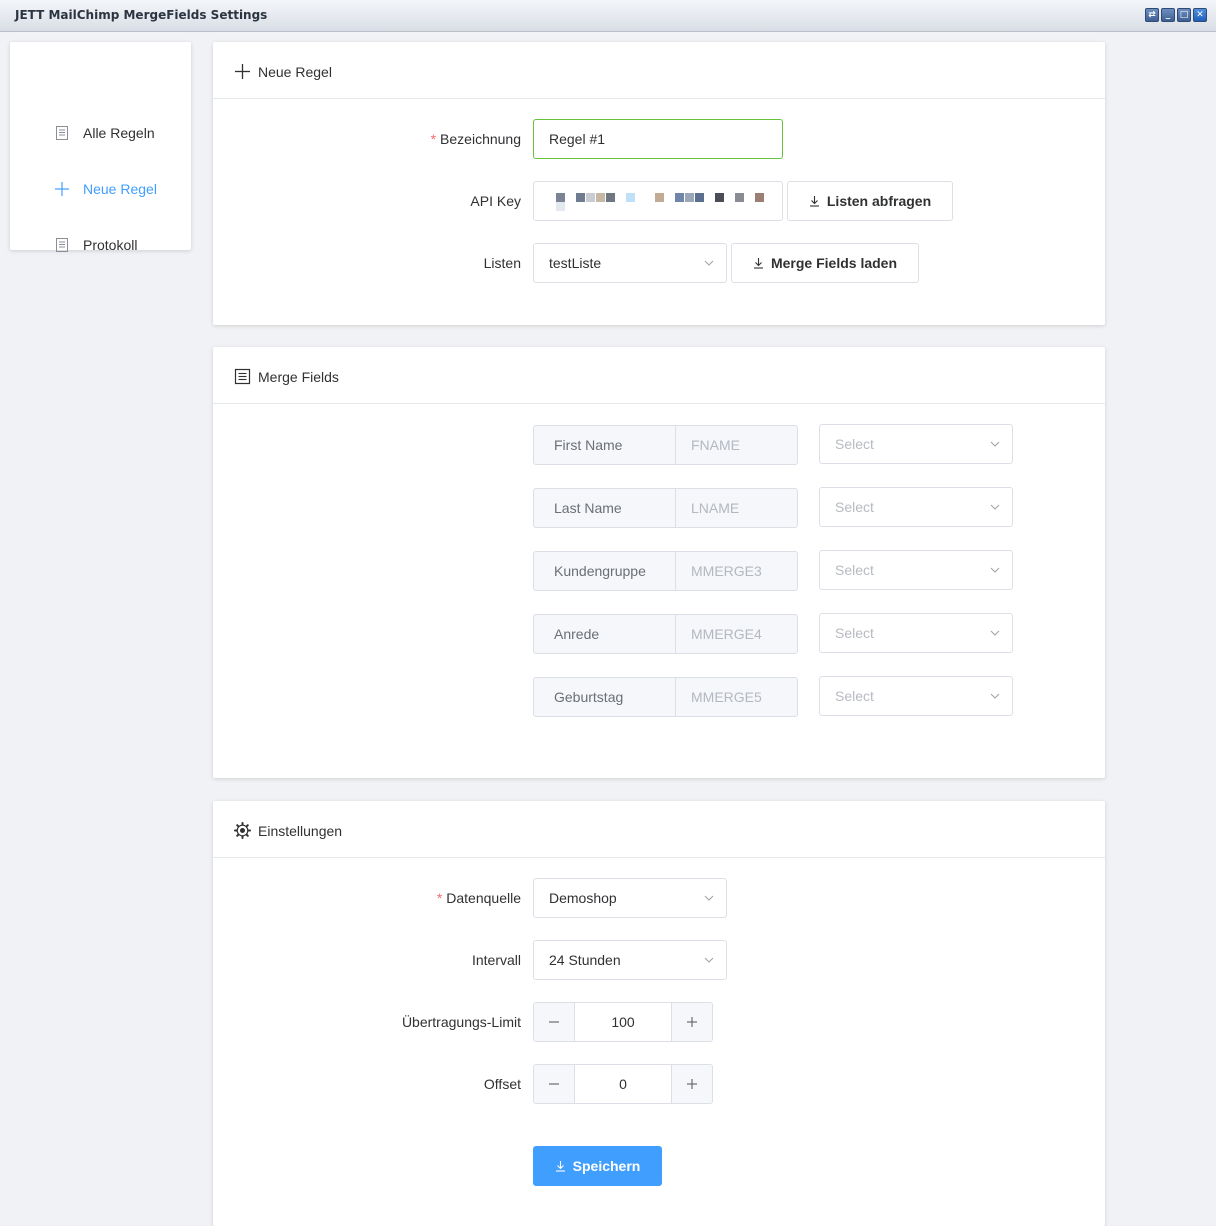 This screenshot has height=1226, width=1216. I want to click on name-label: * Bezeichnung, so click(475, 139).